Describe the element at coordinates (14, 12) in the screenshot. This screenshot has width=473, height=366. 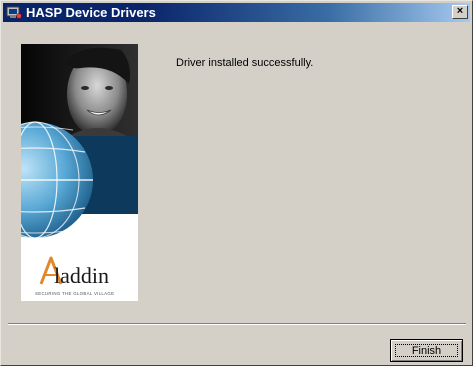
I see `installer-icon` at that location.